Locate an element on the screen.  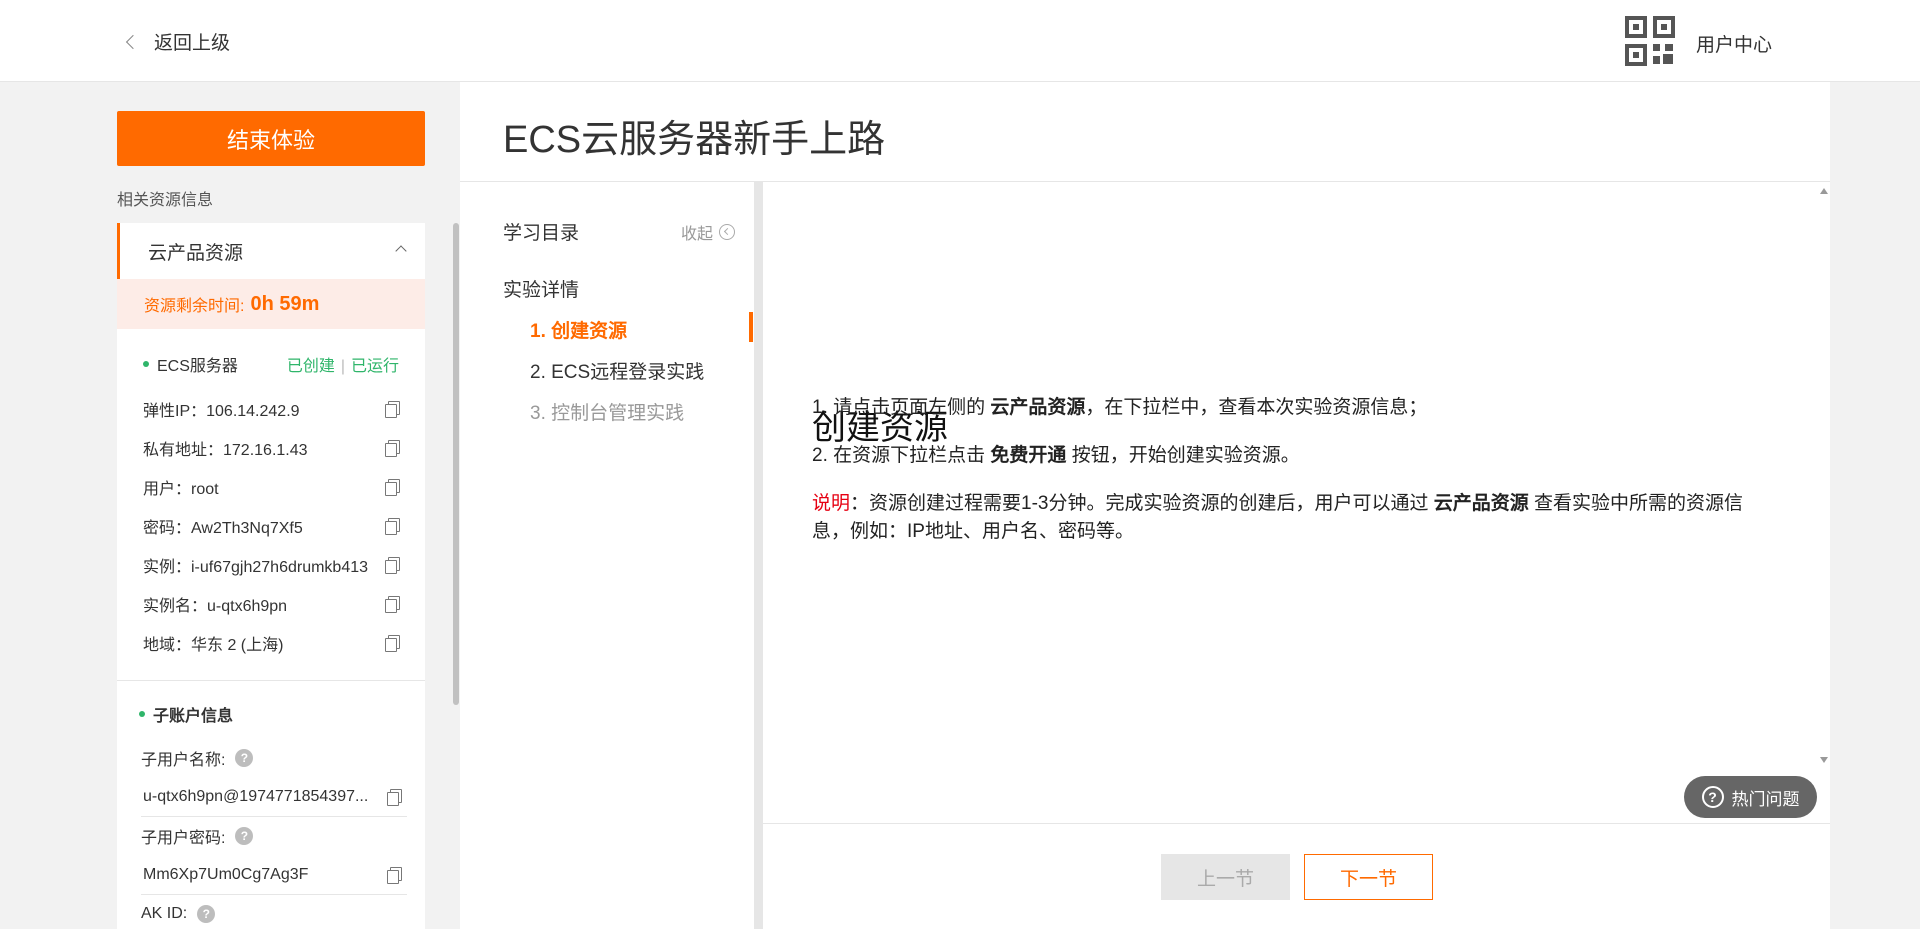
info-text: 用户：root is located at coordinates (181, 489).